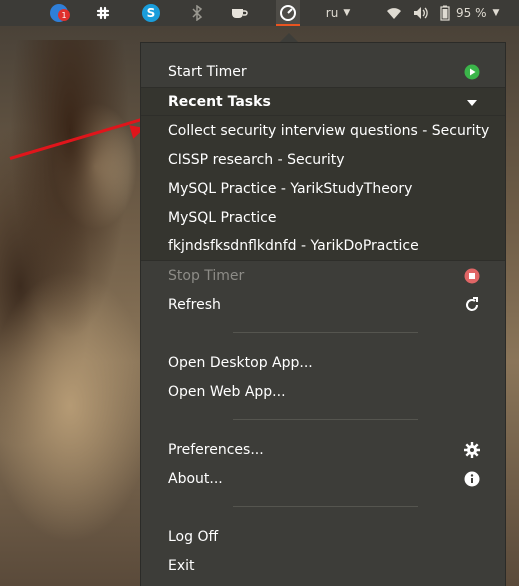 The height and width of the screenshot is (586, 519). Describe the element at coordinates (197, 13) in the screenshot. I see `bluetooth-icon` at that location.